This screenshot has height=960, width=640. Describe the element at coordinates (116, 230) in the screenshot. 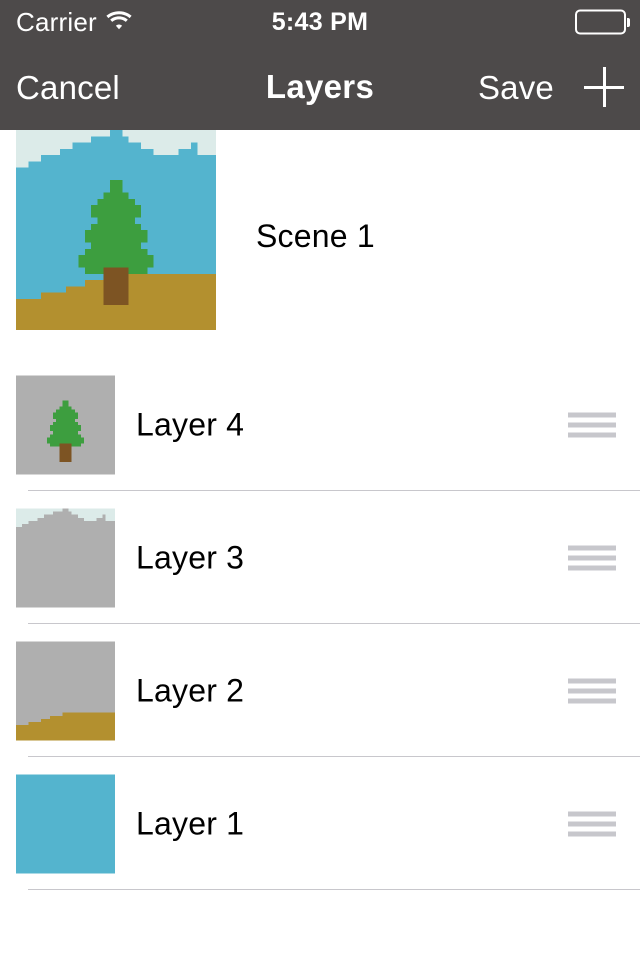

I see `scene-1-thumbnail` at that location.